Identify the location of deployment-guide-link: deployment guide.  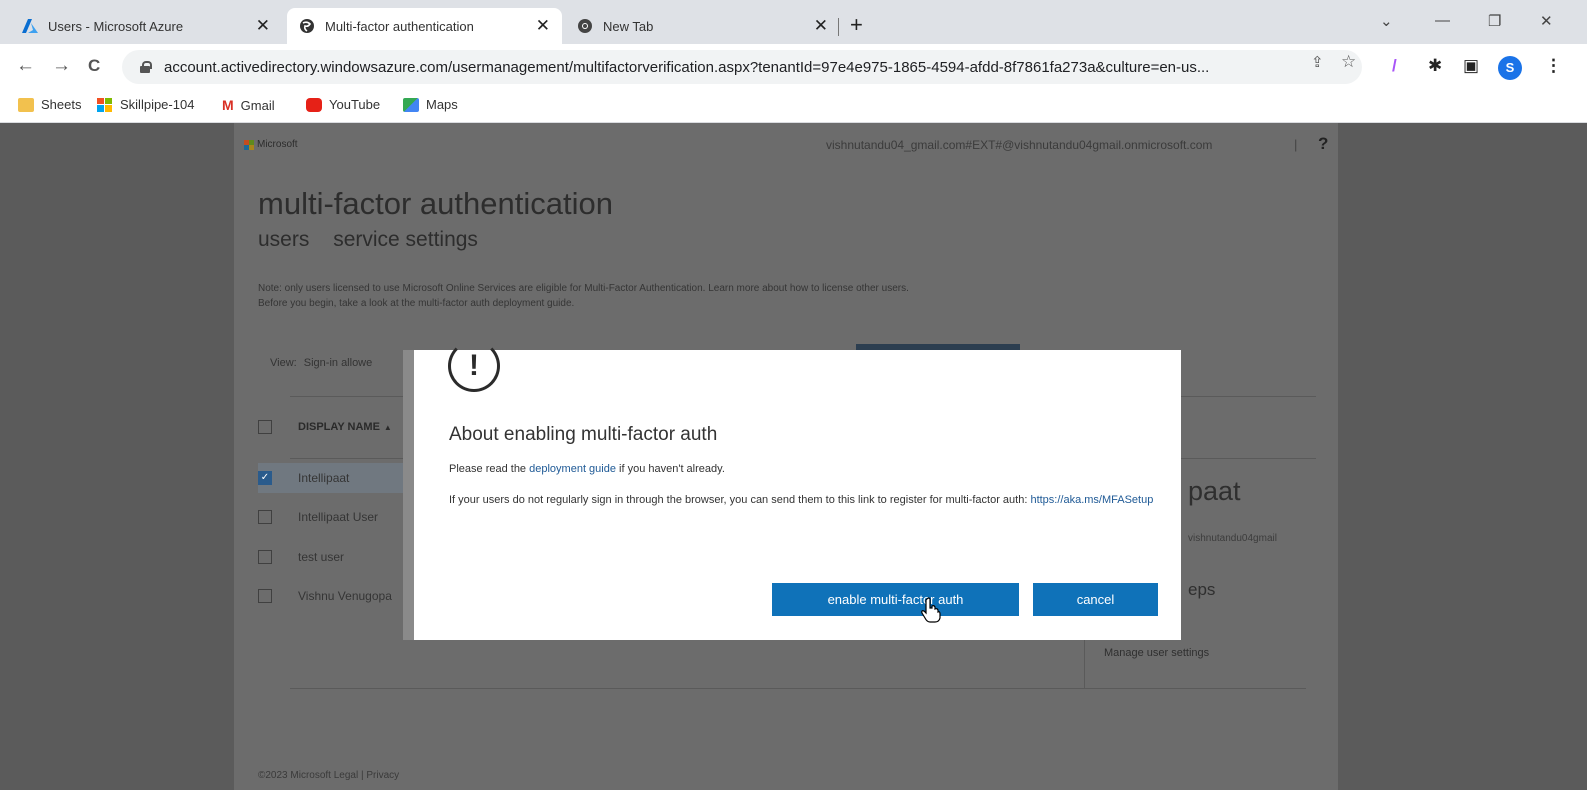
(572, 469).